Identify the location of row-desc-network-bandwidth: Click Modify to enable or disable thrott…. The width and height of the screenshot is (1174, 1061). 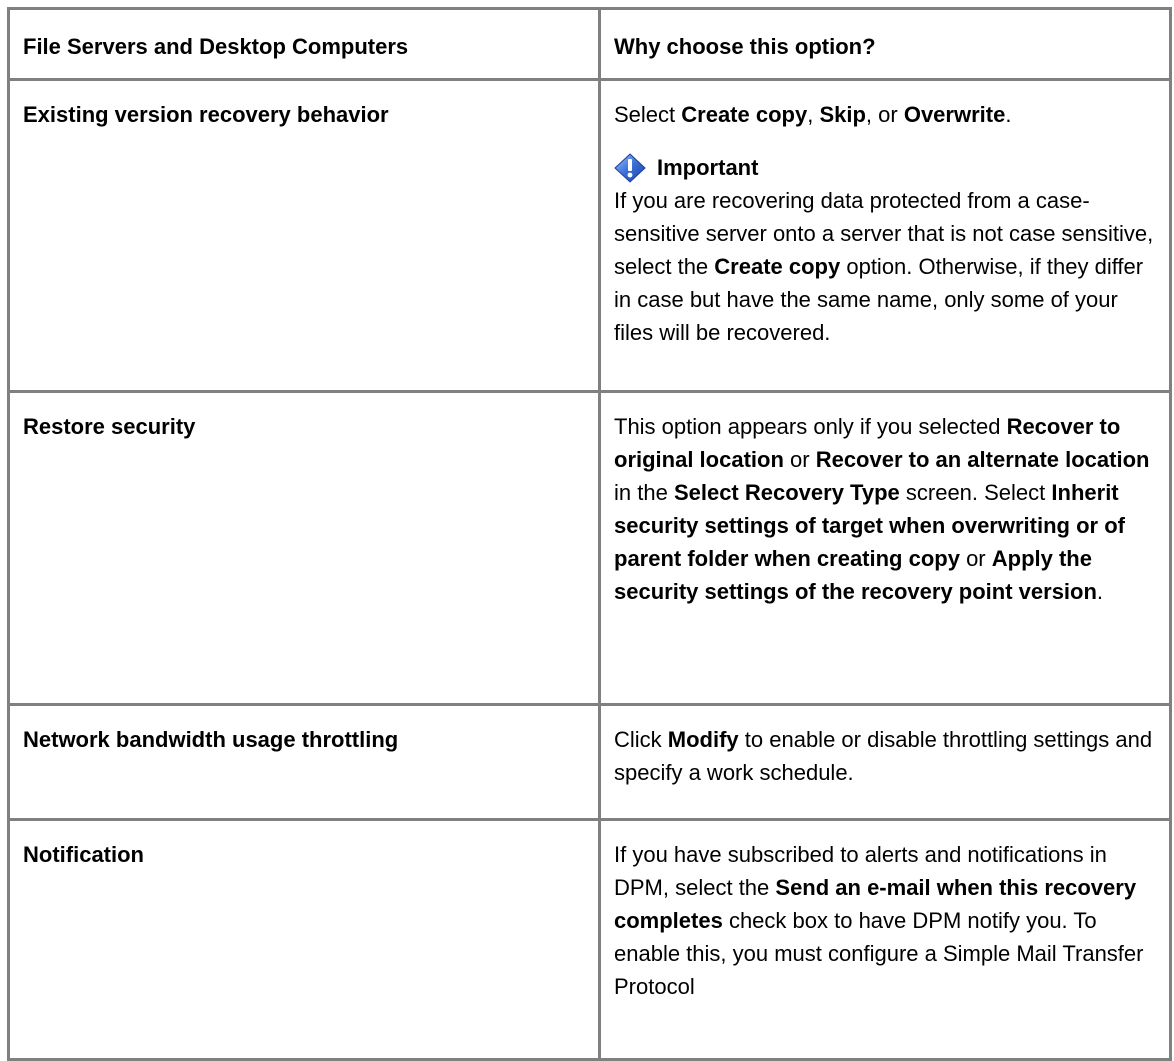
(885, 762).